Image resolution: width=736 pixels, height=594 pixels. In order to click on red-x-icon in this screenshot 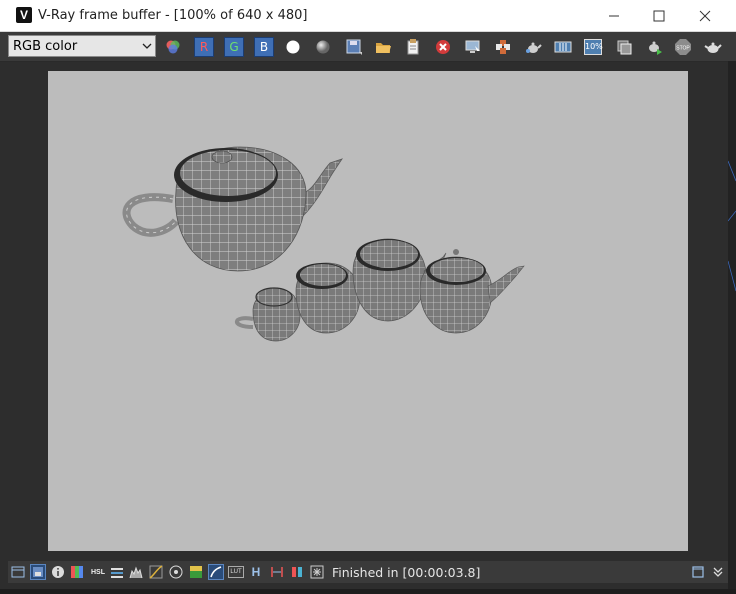, I will do `click(443, 47)`.